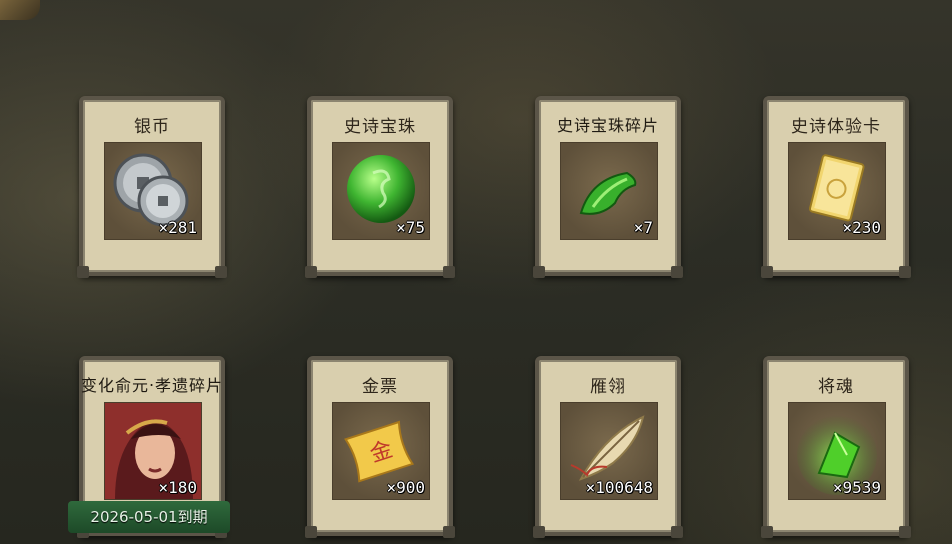 This screenshot has height=544, width=952. I want to click on item-slot: ×7, so click(609, 191).